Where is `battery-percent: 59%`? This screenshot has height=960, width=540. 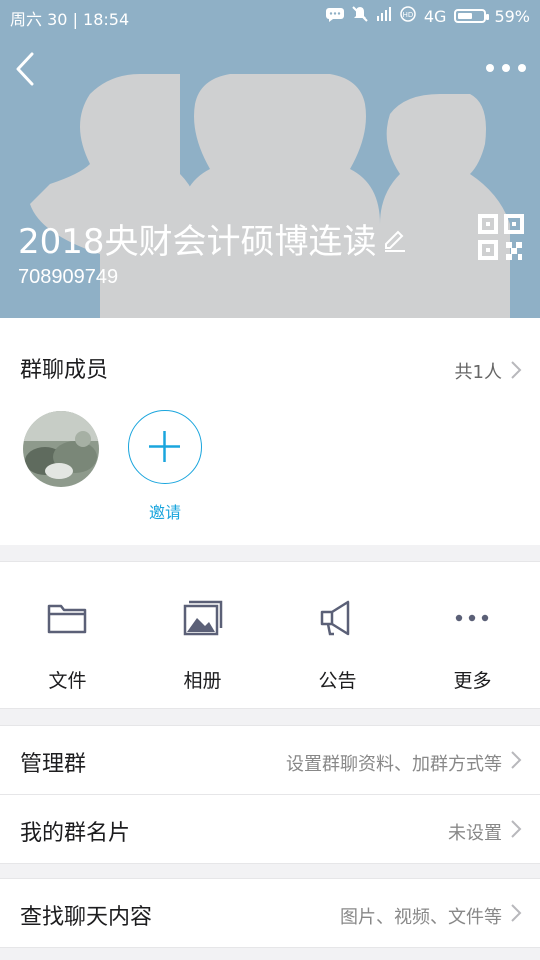
battery-percent: 59% is located at coordinates (512, 16).